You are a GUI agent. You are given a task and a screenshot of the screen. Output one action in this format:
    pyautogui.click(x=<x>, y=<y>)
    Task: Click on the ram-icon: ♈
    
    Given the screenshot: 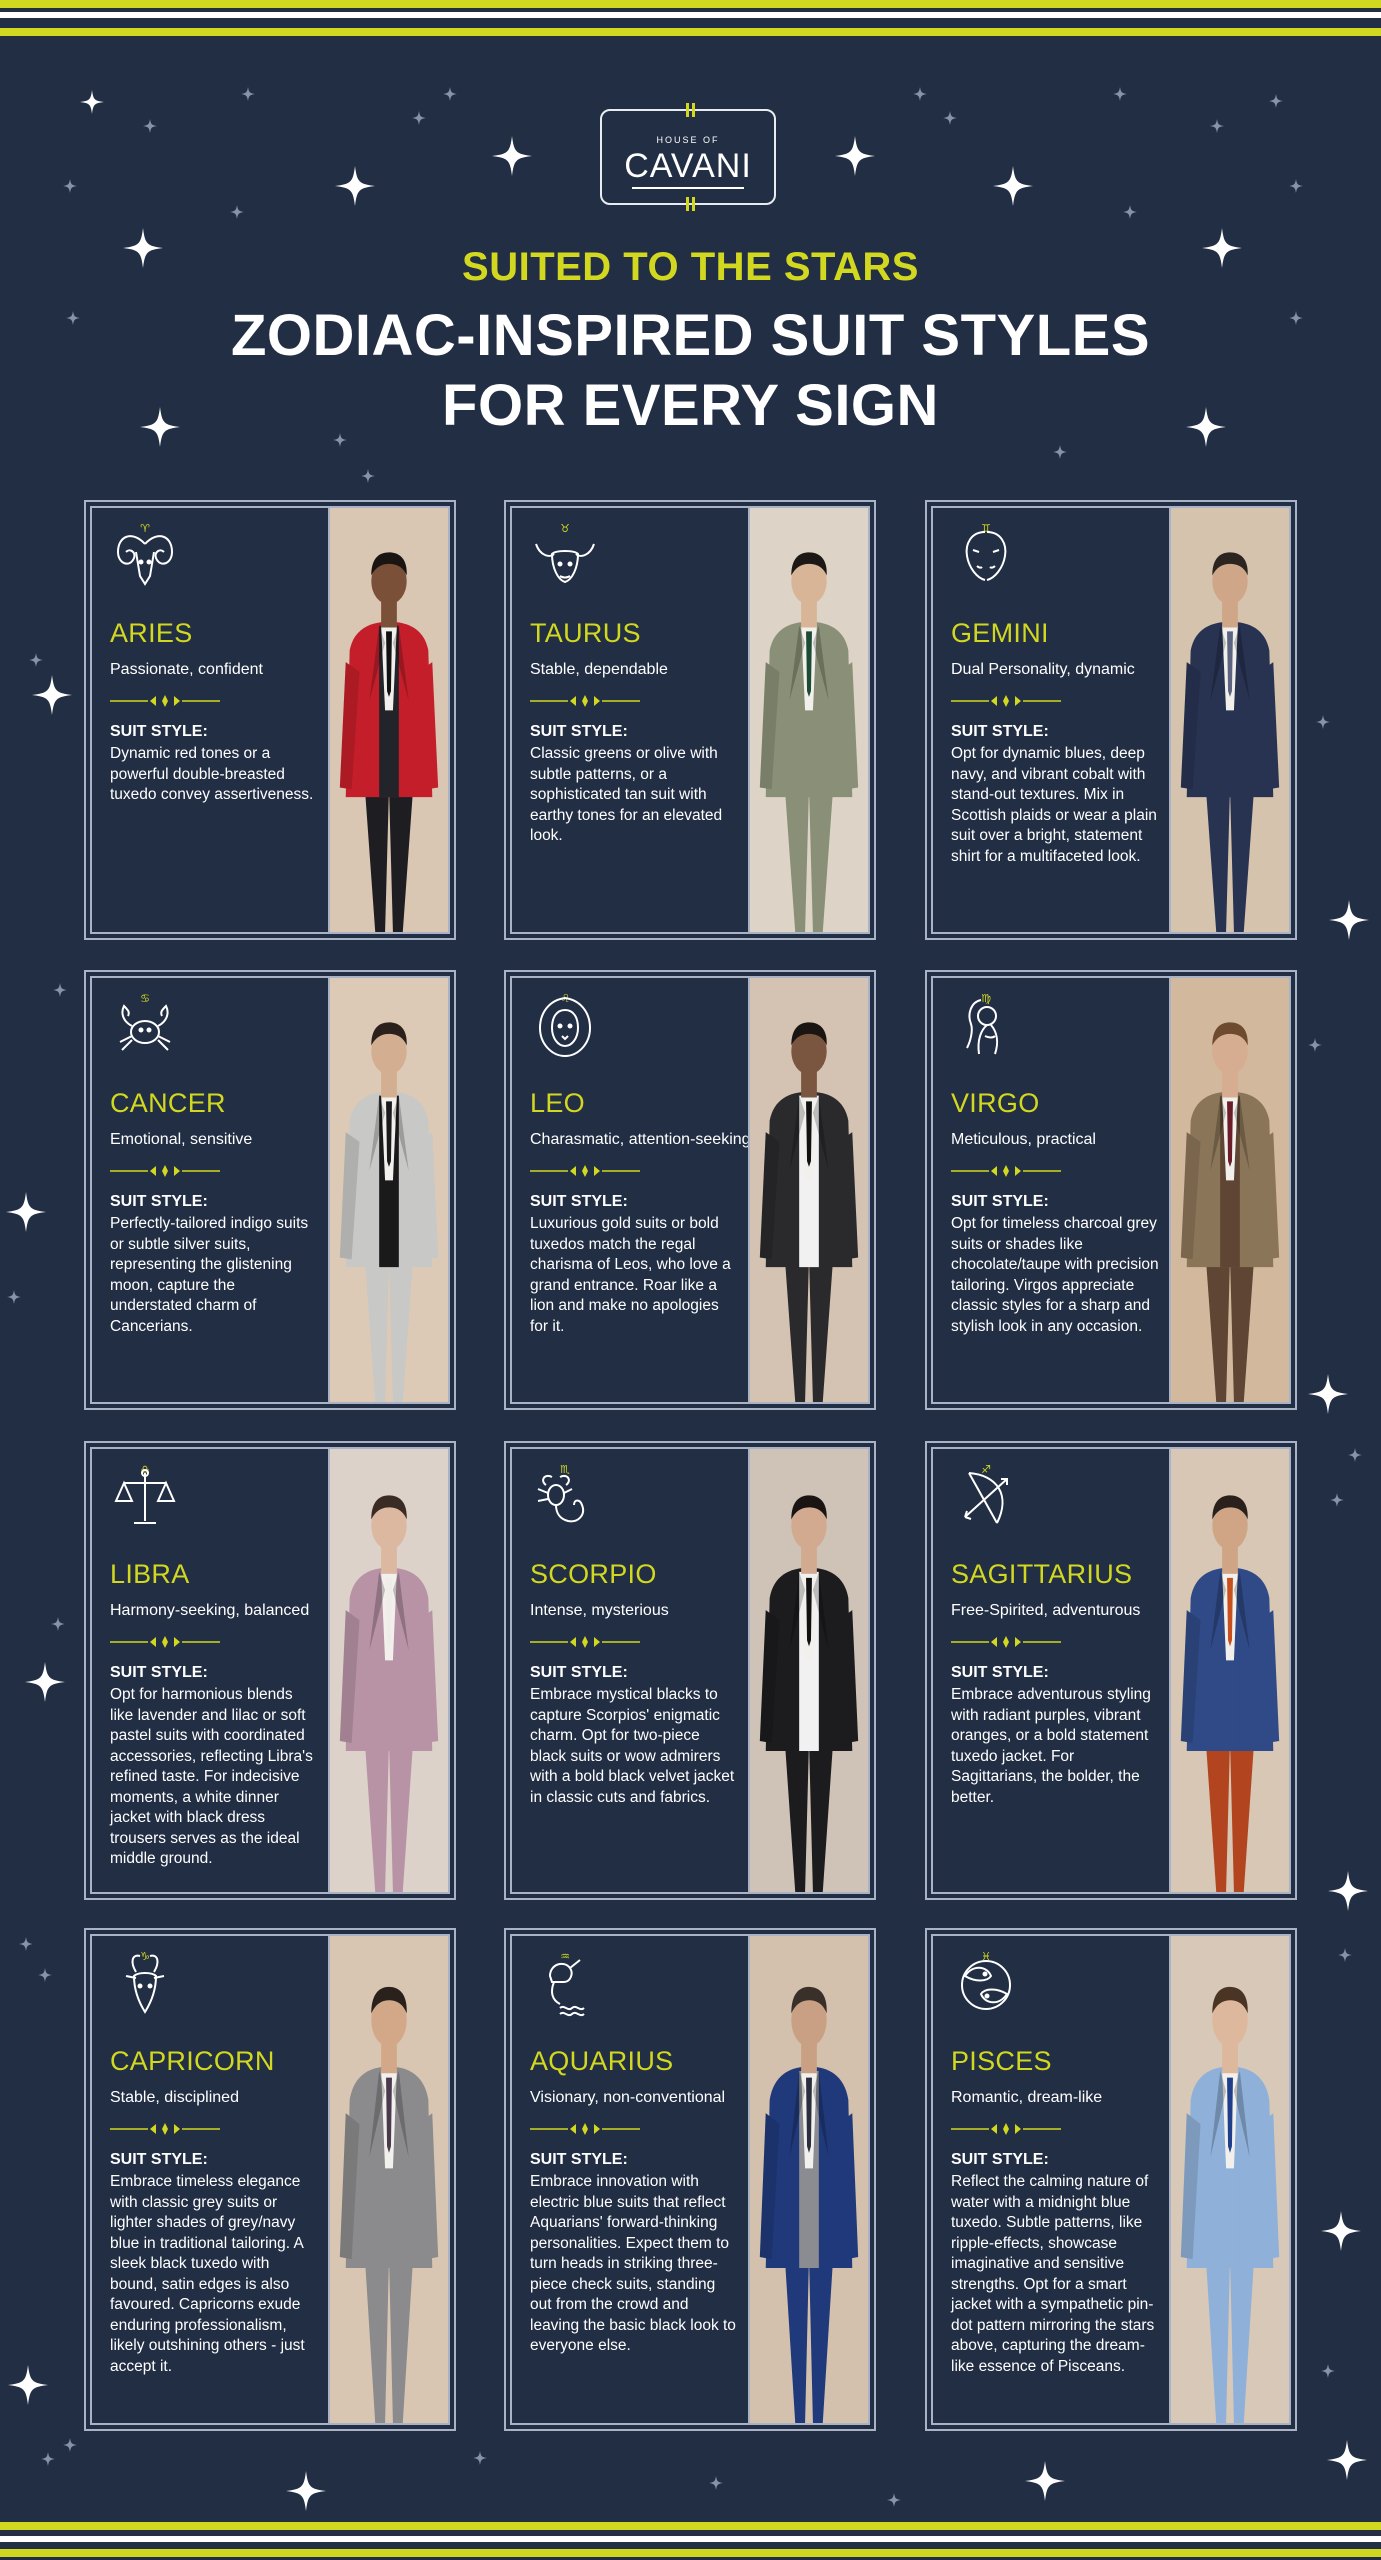 What is the action you would take?
    pyautogui.click(x=145, y=557)
    